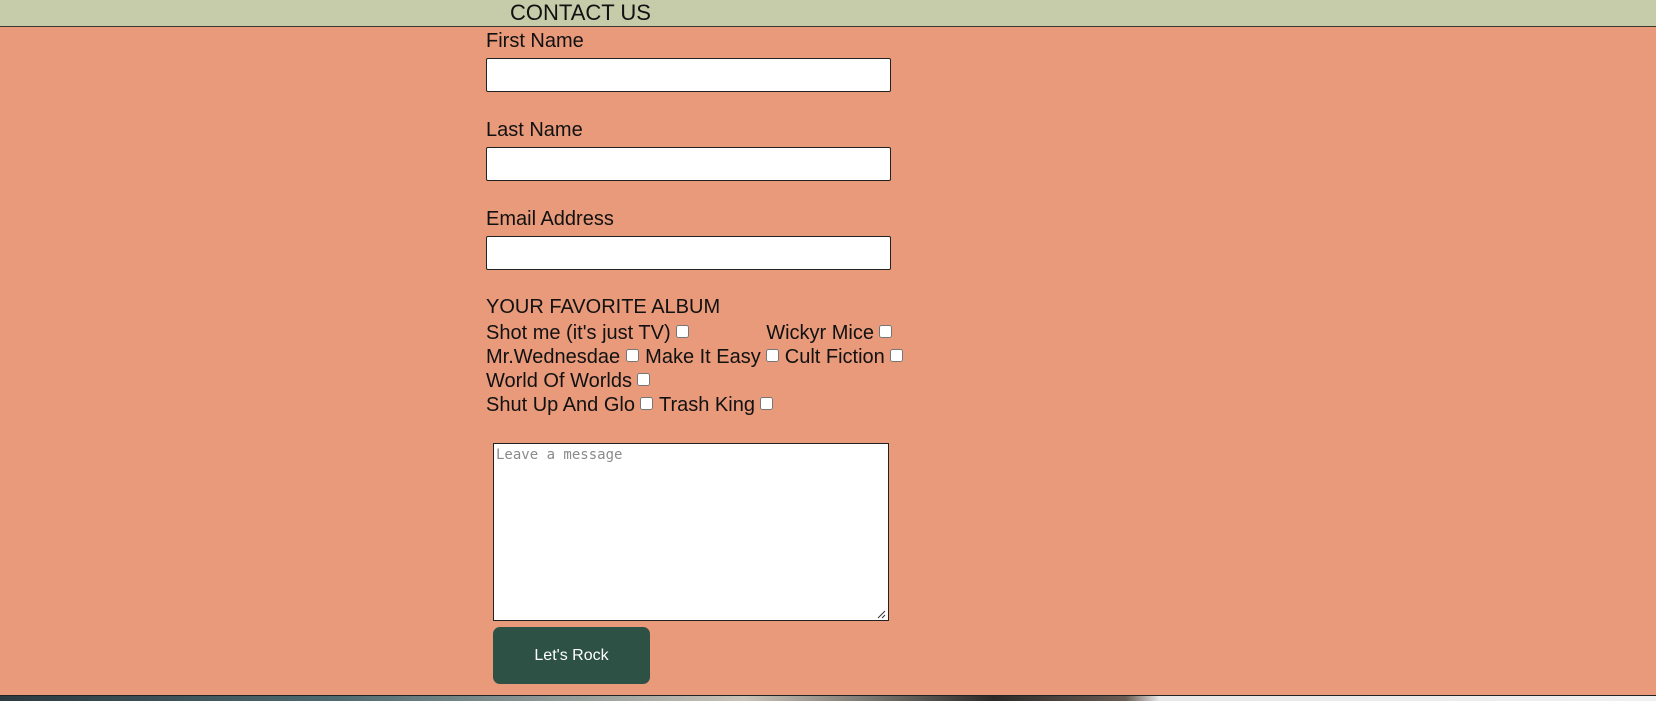  Describe the element at coordinates (881, 614) in the screenshot. I see `resize-grip-icon` at that location.